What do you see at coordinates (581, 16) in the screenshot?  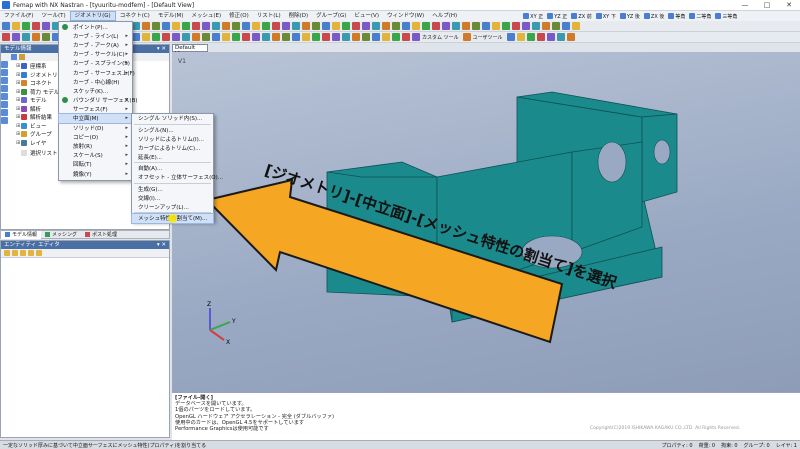 I see `view-orientation-button: ZX 前` at bounding box center [581, 16].